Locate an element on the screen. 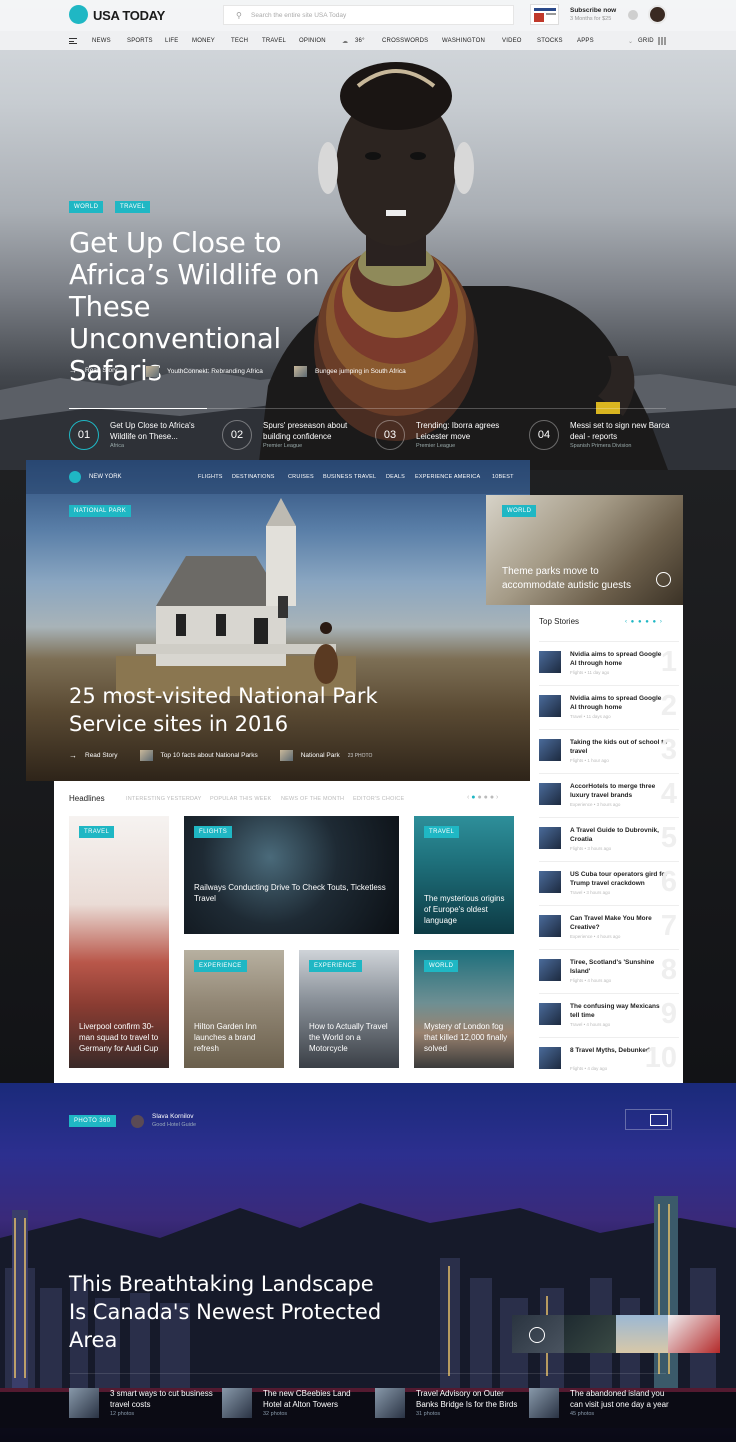 The image size is (736, 1442). menu-icon is located at coordinates (73, 41).